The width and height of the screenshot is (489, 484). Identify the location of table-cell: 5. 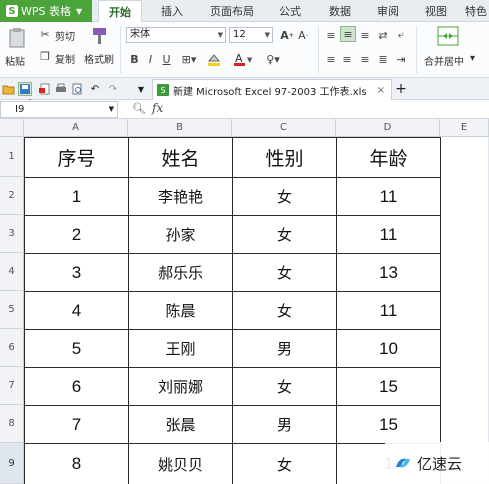
(77, 349).